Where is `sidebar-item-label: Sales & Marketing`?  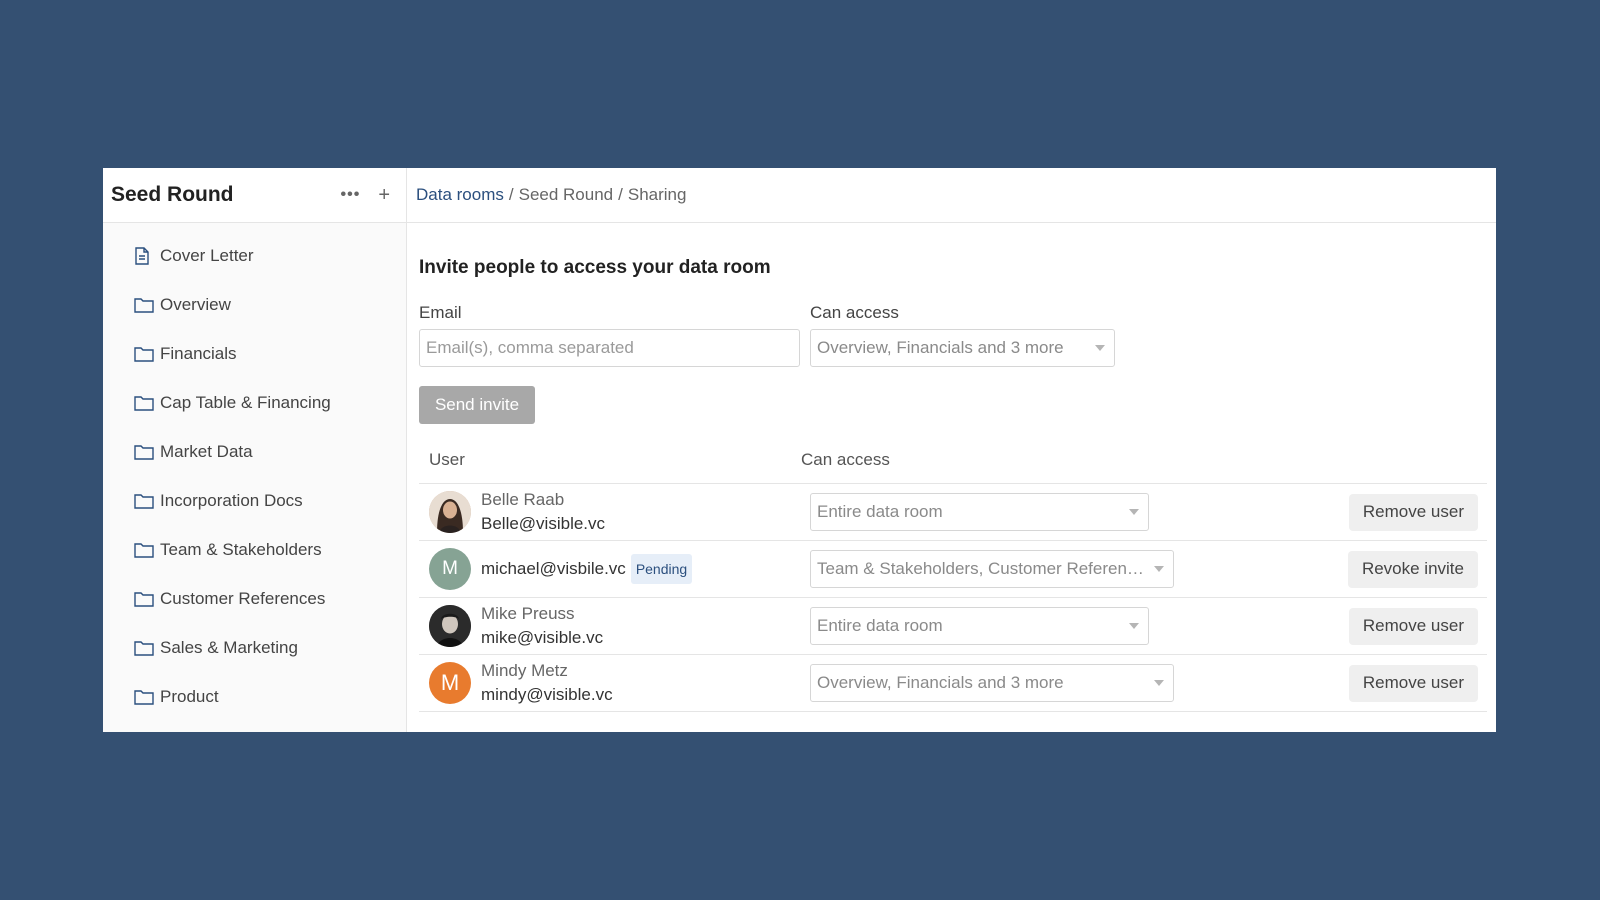
sidebar-item-label: Sales & Marketing is located at coordinates (229, 647).